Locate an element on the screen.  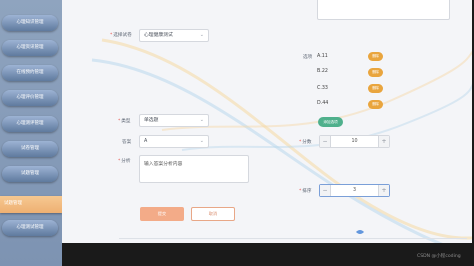
delete-option-b-button: 删除 is located at coordinates (375, 72).